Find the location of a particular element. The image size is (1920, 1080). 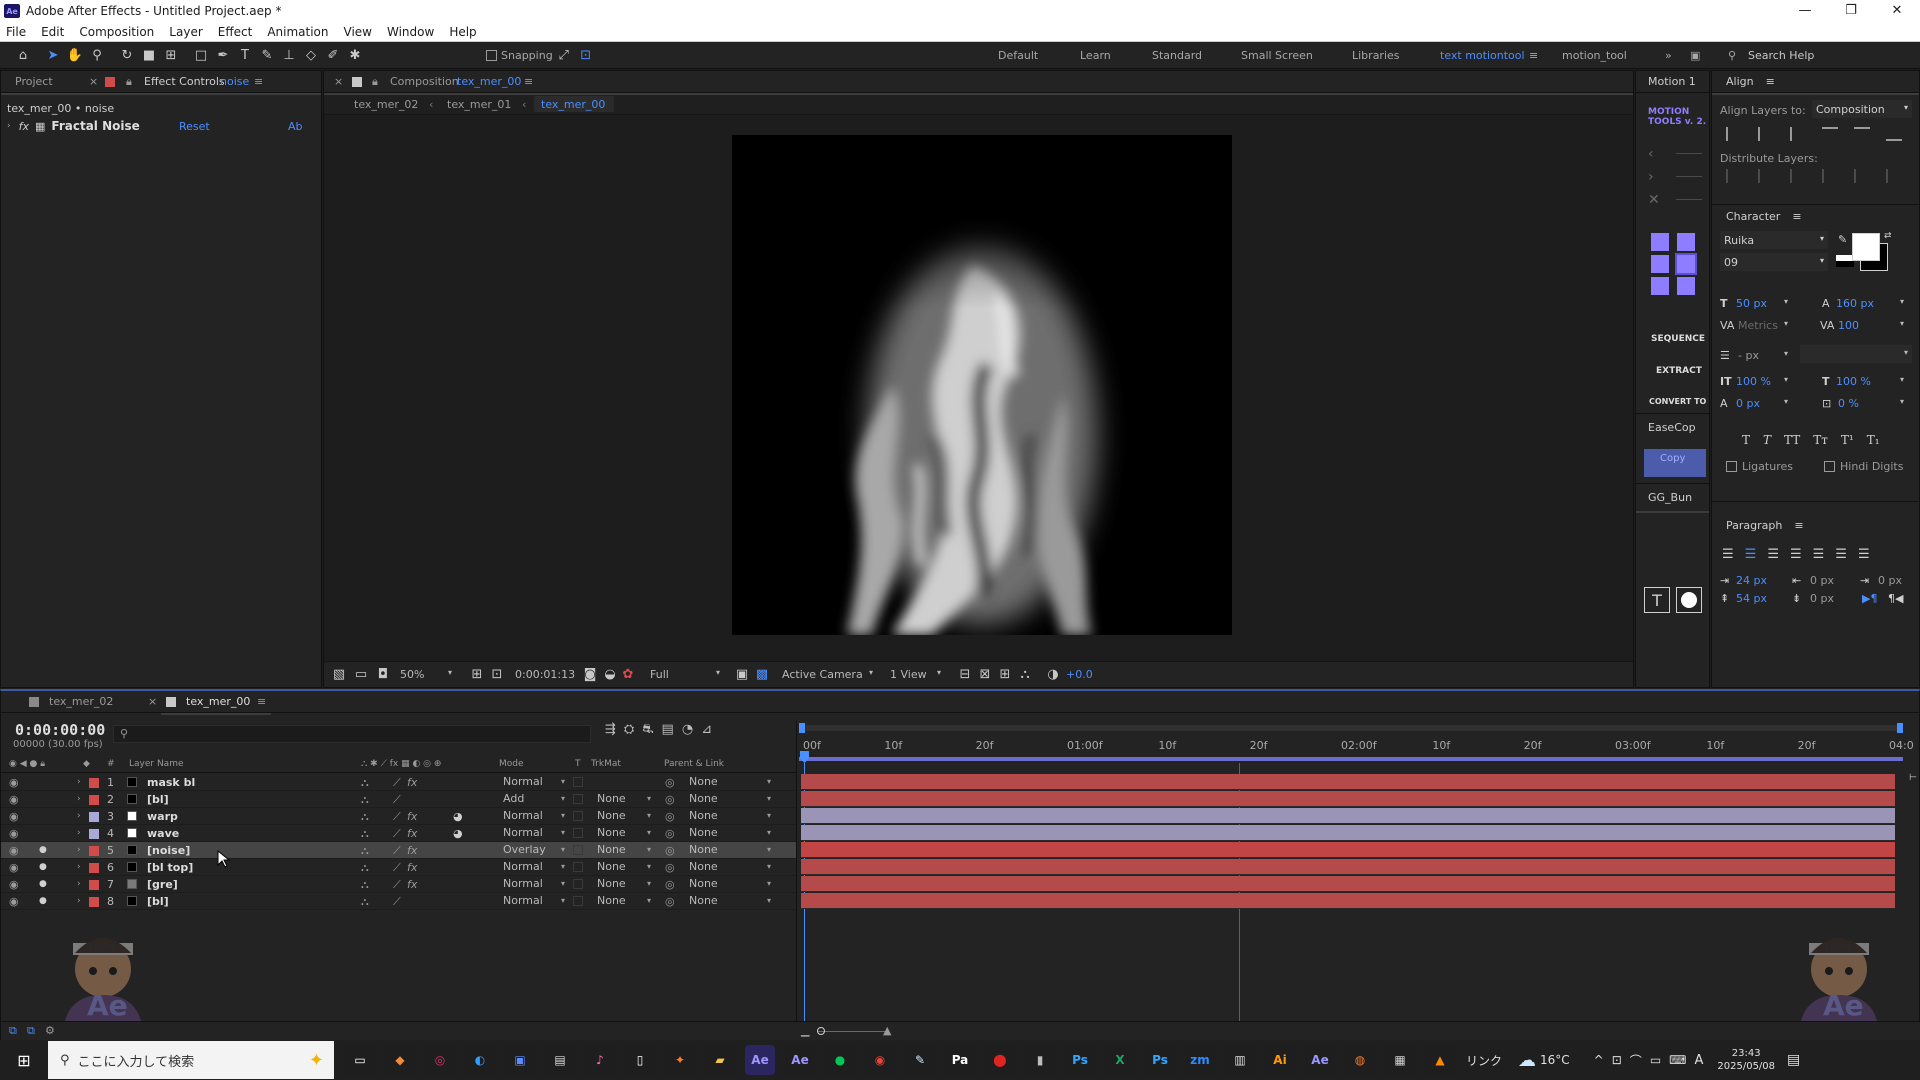

distribute-right-icon is located at coordinates (1894, 176).